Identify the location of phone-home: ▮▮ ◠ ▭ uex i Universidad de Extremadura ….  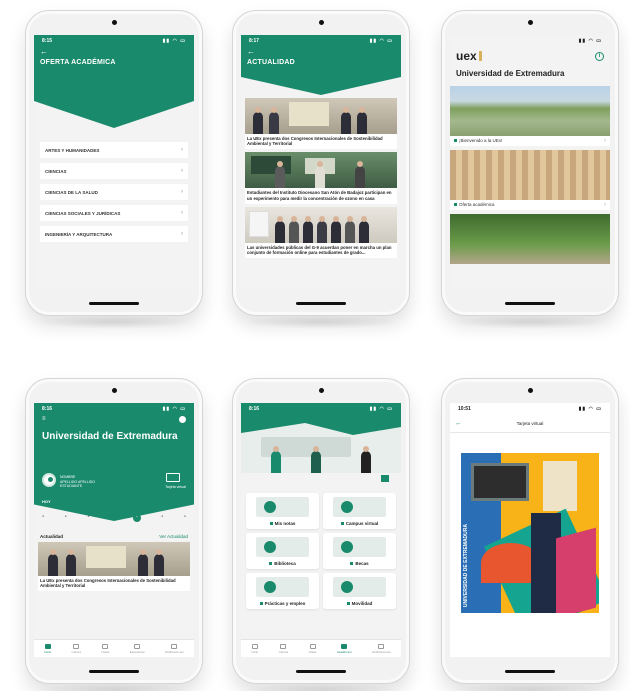
(530, 169).